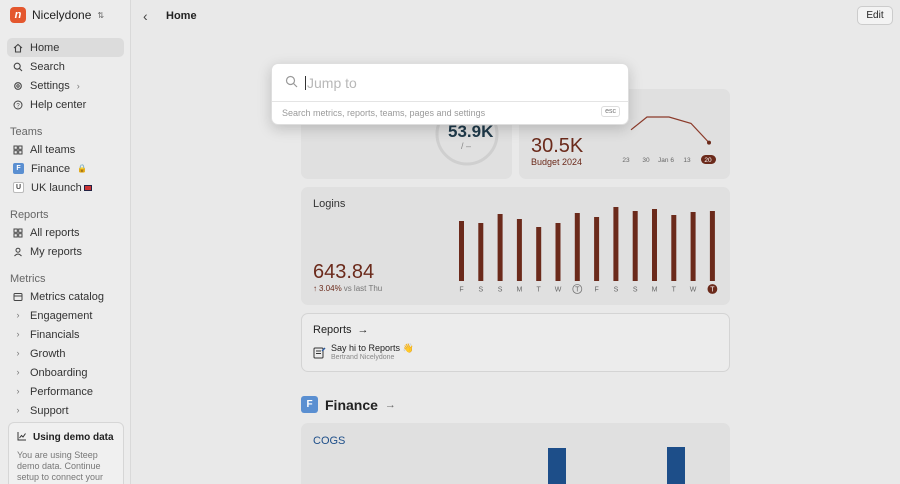  I want to click on budget-tick-label: Jan 6, so click(666, 160).